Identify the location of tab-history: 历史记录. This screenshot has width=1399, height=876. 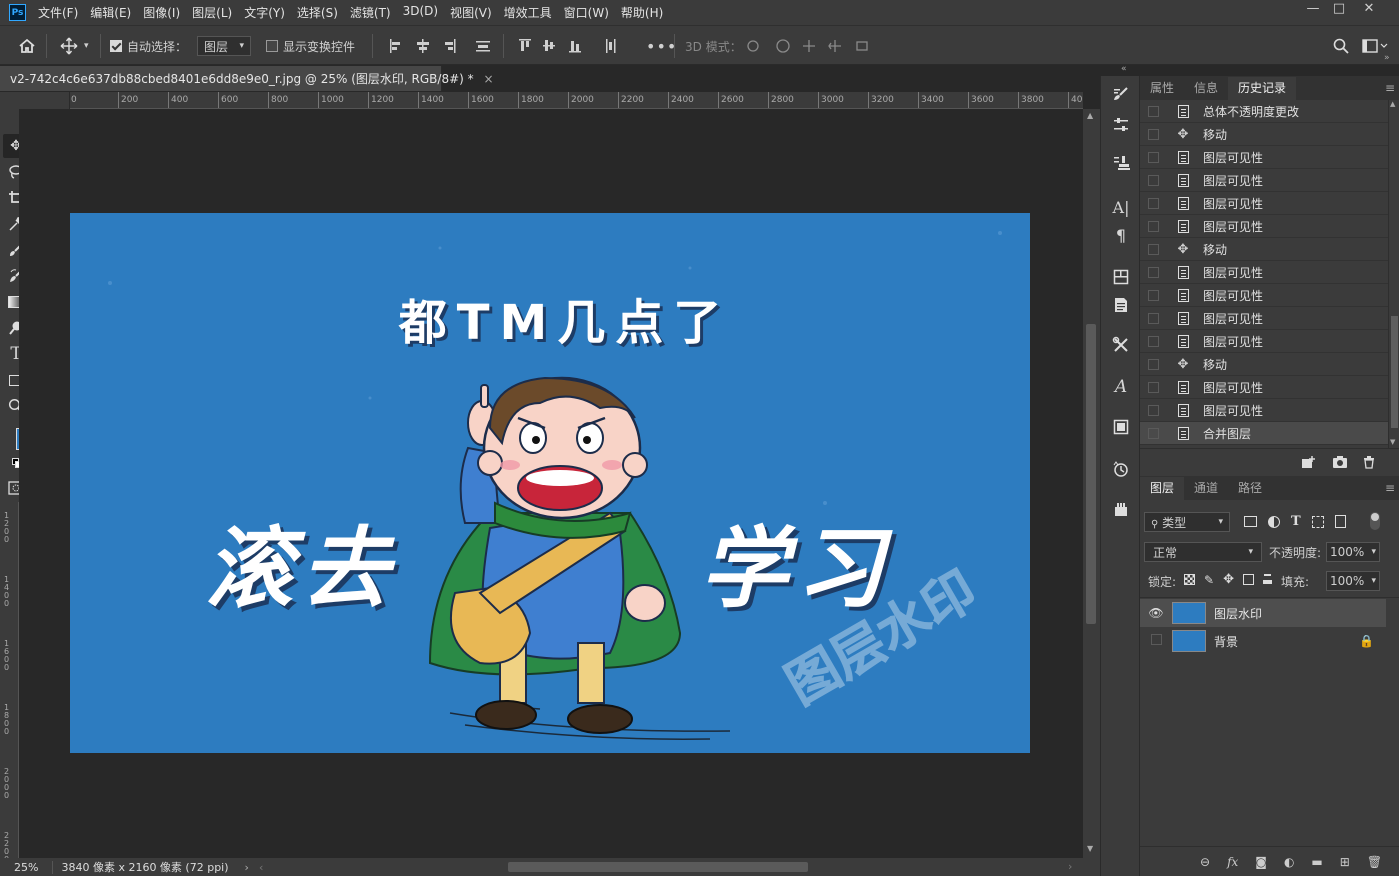
(1262, 88).